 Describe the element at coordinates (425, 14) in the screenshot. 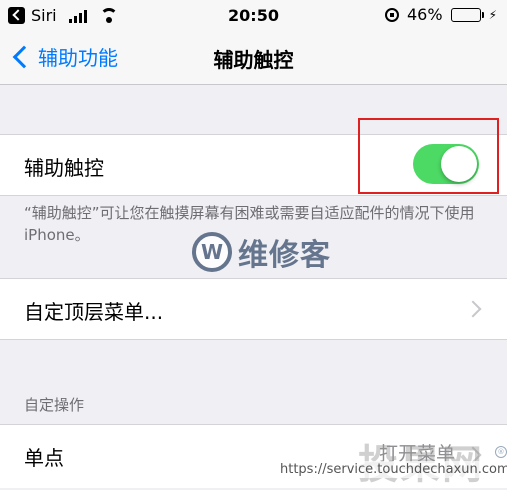

I see `battery-percent: 46%` at that location.